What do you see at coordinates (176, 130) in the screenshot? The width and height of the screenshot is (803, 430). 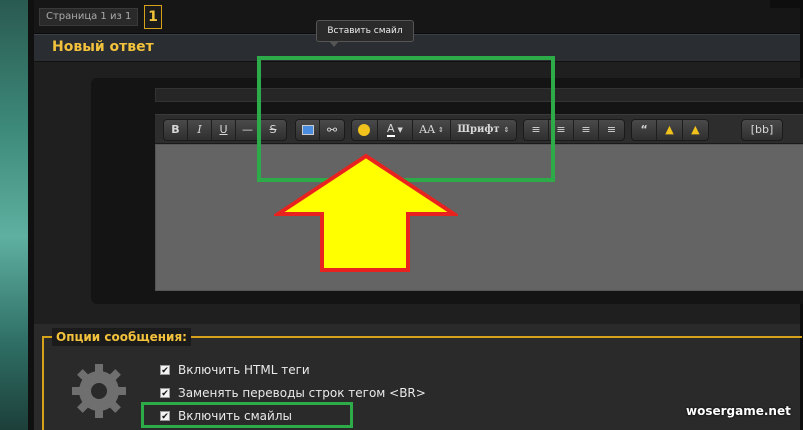 I see `bold-button: B` at bounding box center [176, 130].